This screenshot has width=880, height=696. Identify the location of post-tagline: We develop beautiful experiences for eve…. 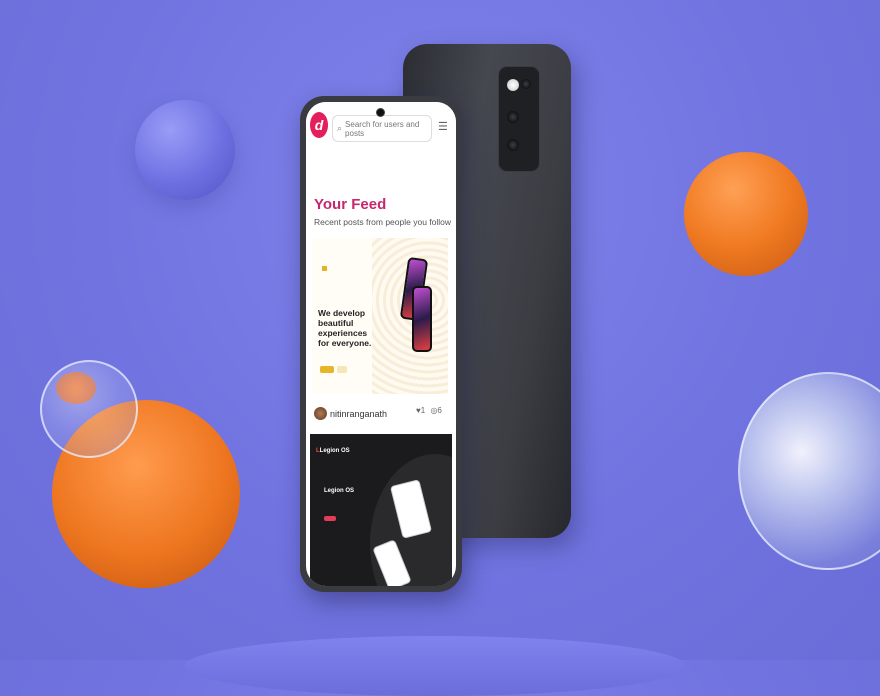
(356, 328).